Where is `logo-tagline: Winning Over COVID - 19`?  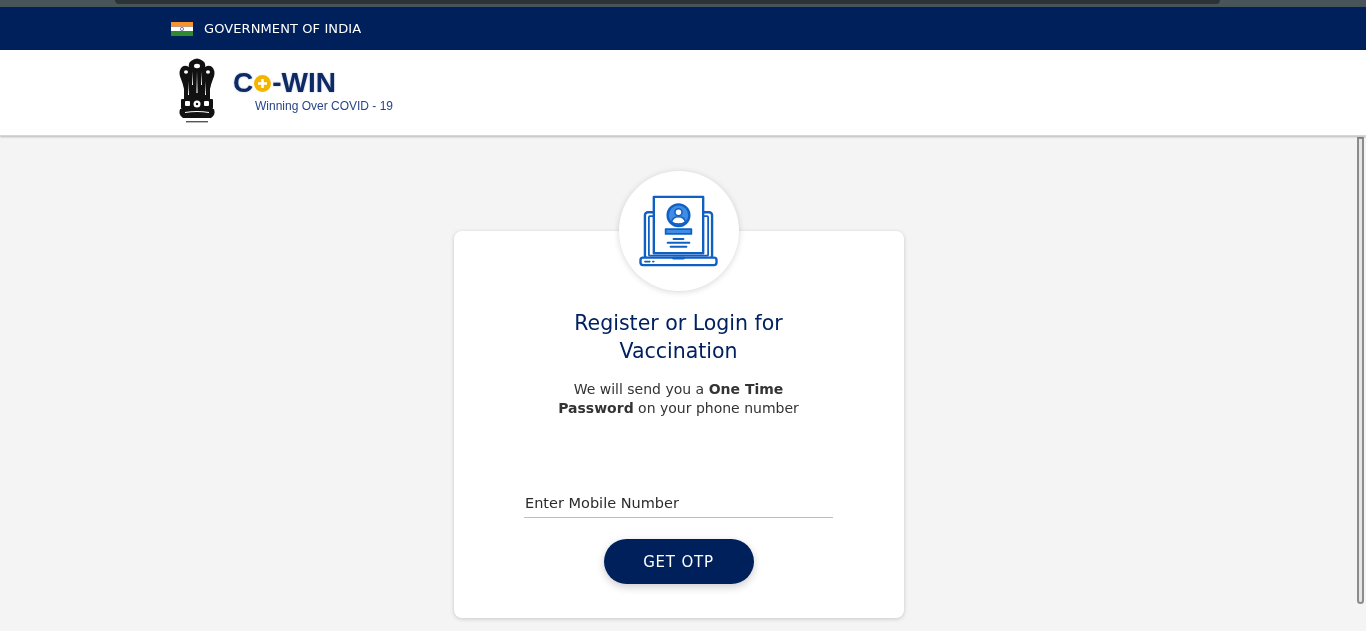
logo-tagline: Winning Over COVID - 19 is located at coordinates (324, 106).